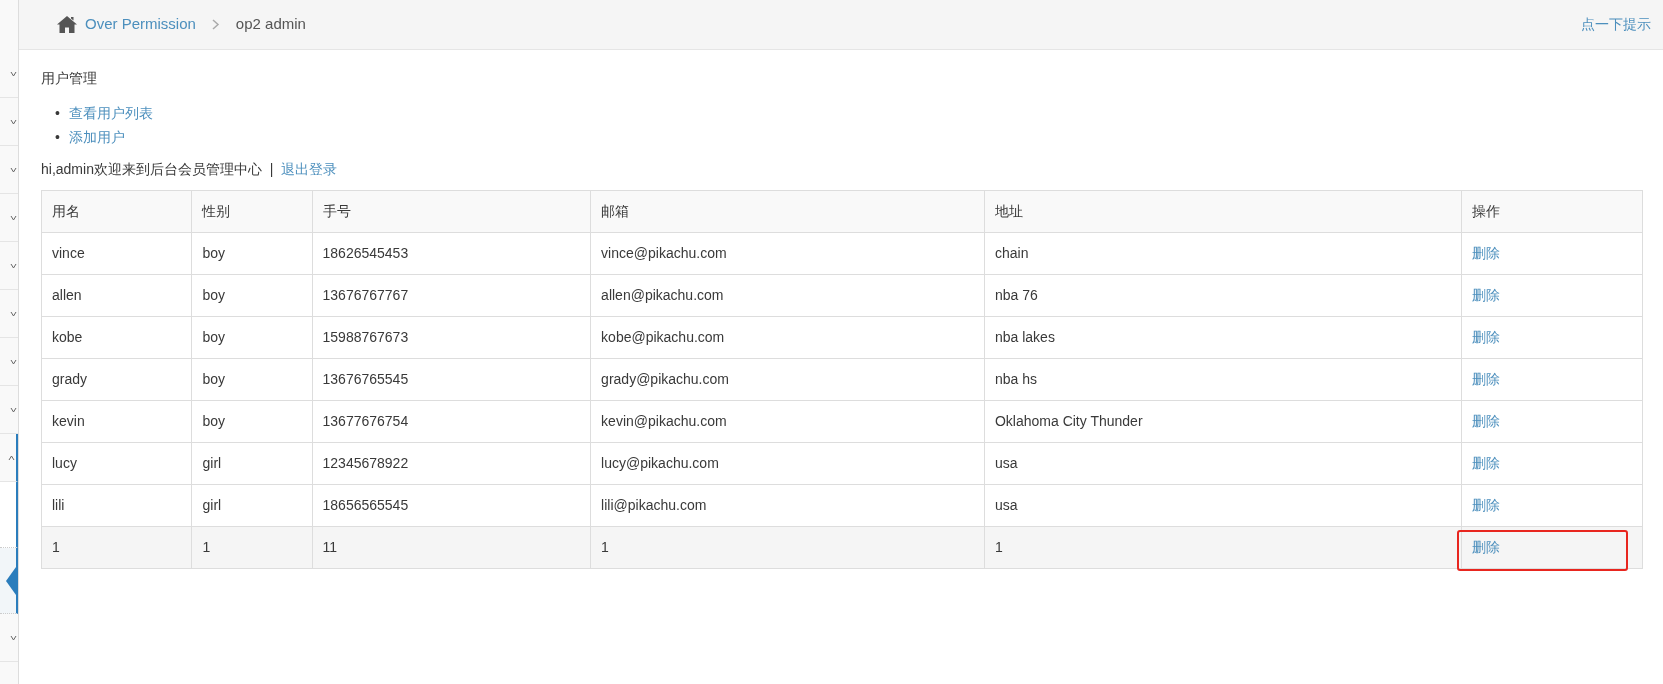 Image resolution: width=1663 pixels, height=684 pixels. I want to click on table-cell: 13676767767, so click(451, 295).